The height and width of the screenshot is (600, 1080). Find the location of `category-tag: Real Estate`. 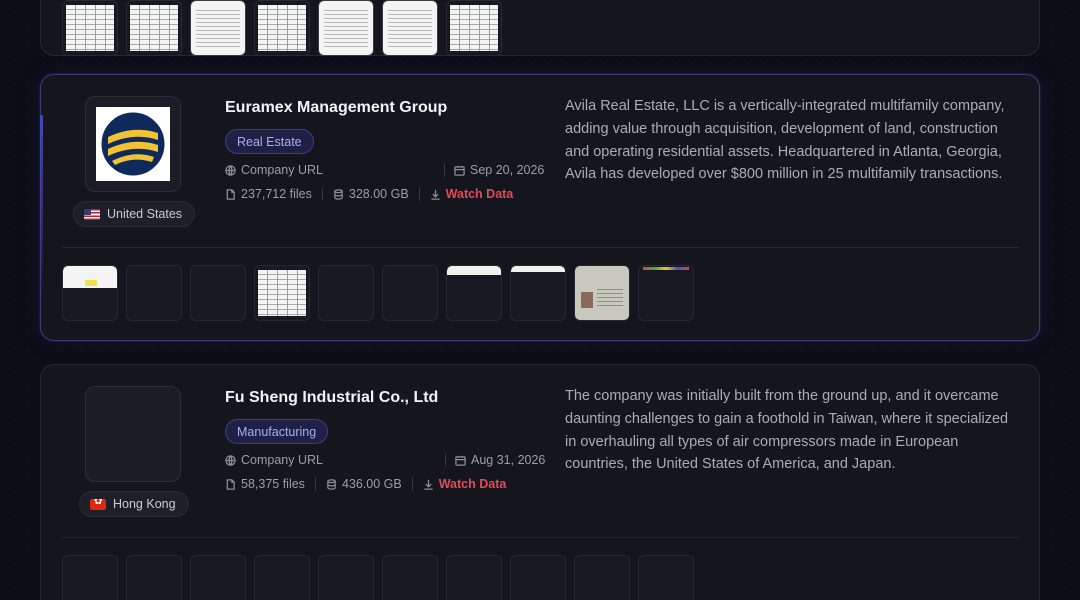

category-tag: Real Estate is located at coordinates (269, 141).